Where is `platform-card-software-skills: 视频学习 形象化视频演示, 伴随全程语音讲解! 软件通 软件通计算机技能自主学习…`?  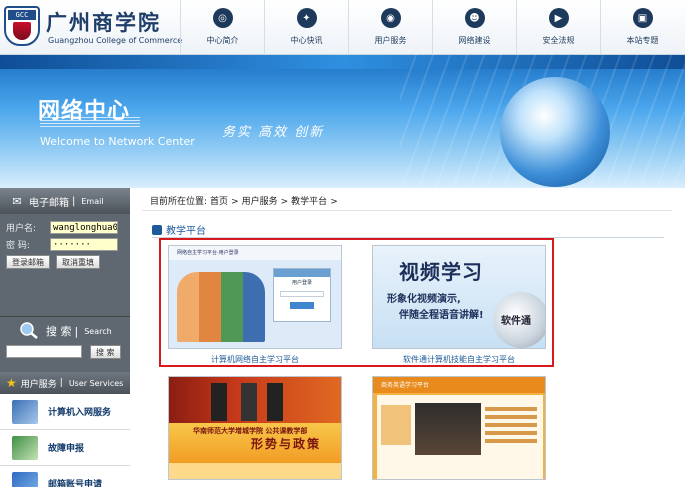 platform-card-software-skills: 视频学习 形象化视频演示, 伴随全程语音讲解! 软件通 软件通计算机技能自主学习… is located at coordinates (459, 305).